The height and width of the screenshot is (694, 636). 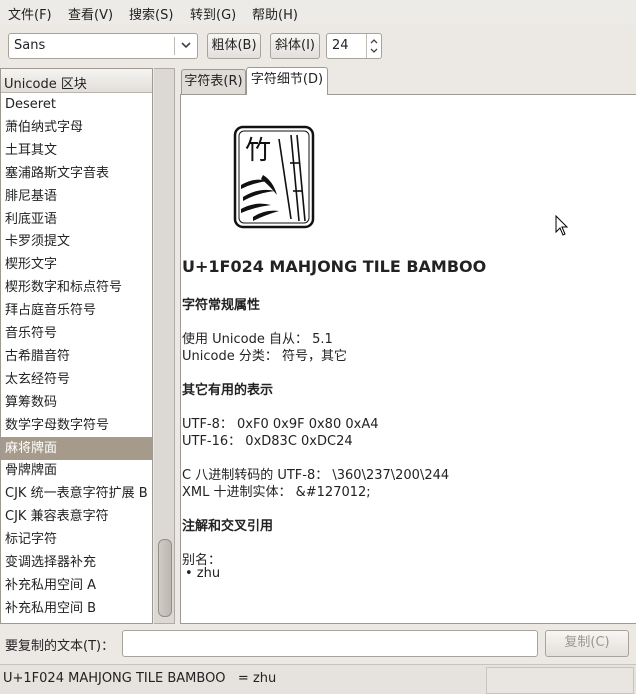 What do you see at coordinates (295, 46) in the screenshot?
I see `italic-button: 斜体(I)` at bounding box center [295, 46].